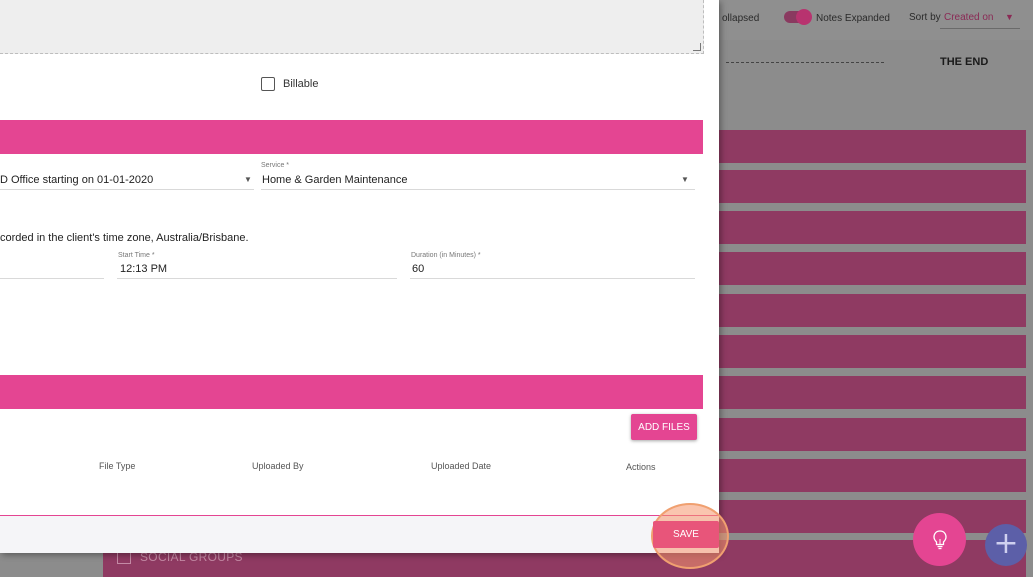 This screenshot has width=1033, height=577. I want to click on add-button: +, so click(1006, 545).